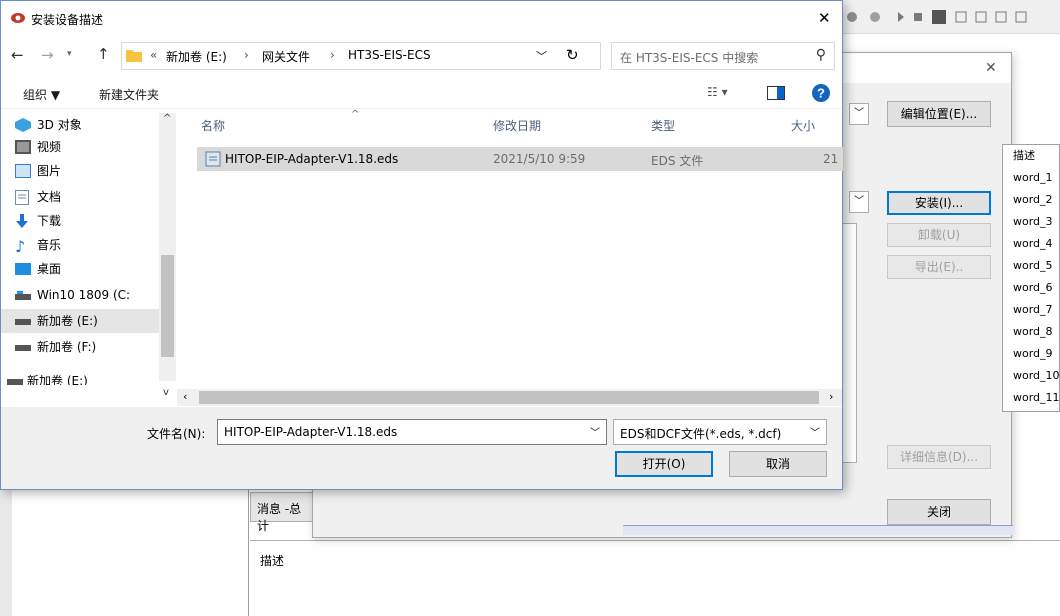 The image size is (1060, 616). What do you see at coordinates (185, 396) in the screenshot?
I see `scroll-left-icon: ‹` at bounding box center [185, 396].